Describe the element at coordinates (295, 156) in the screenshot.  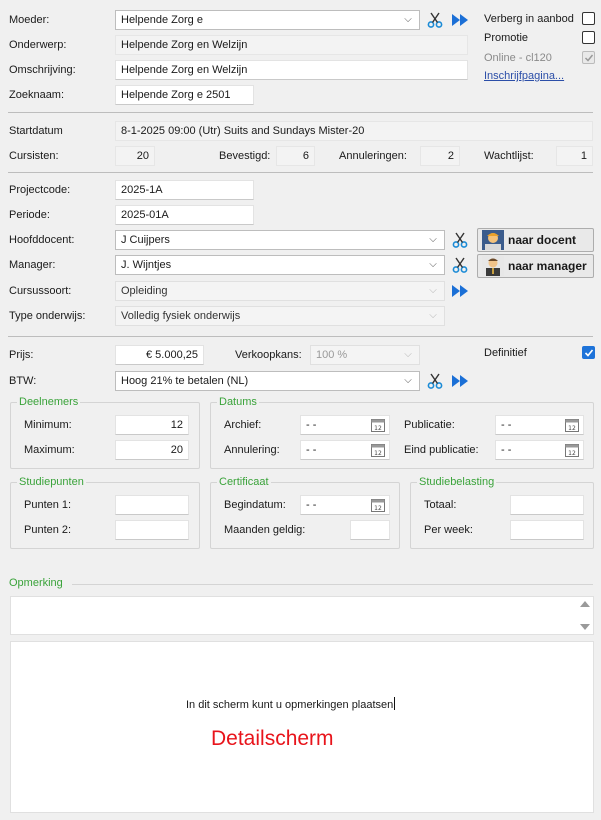
I see `bevestigd-field: 6` at that location.